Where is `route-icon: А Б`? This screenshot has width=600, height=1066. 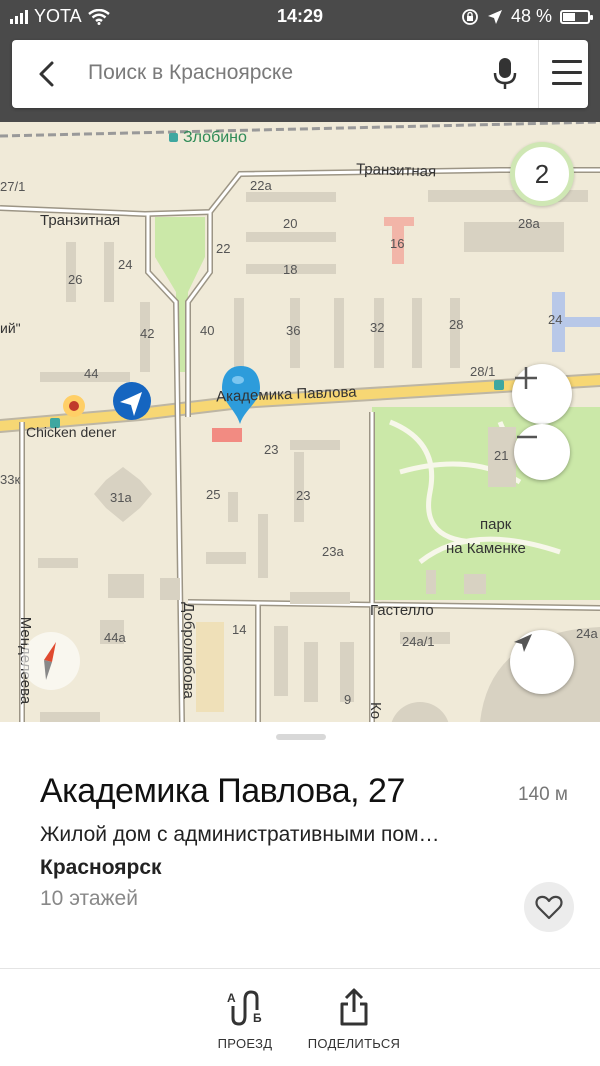
route-icon: А Б is located at coordinates (244, 1008).